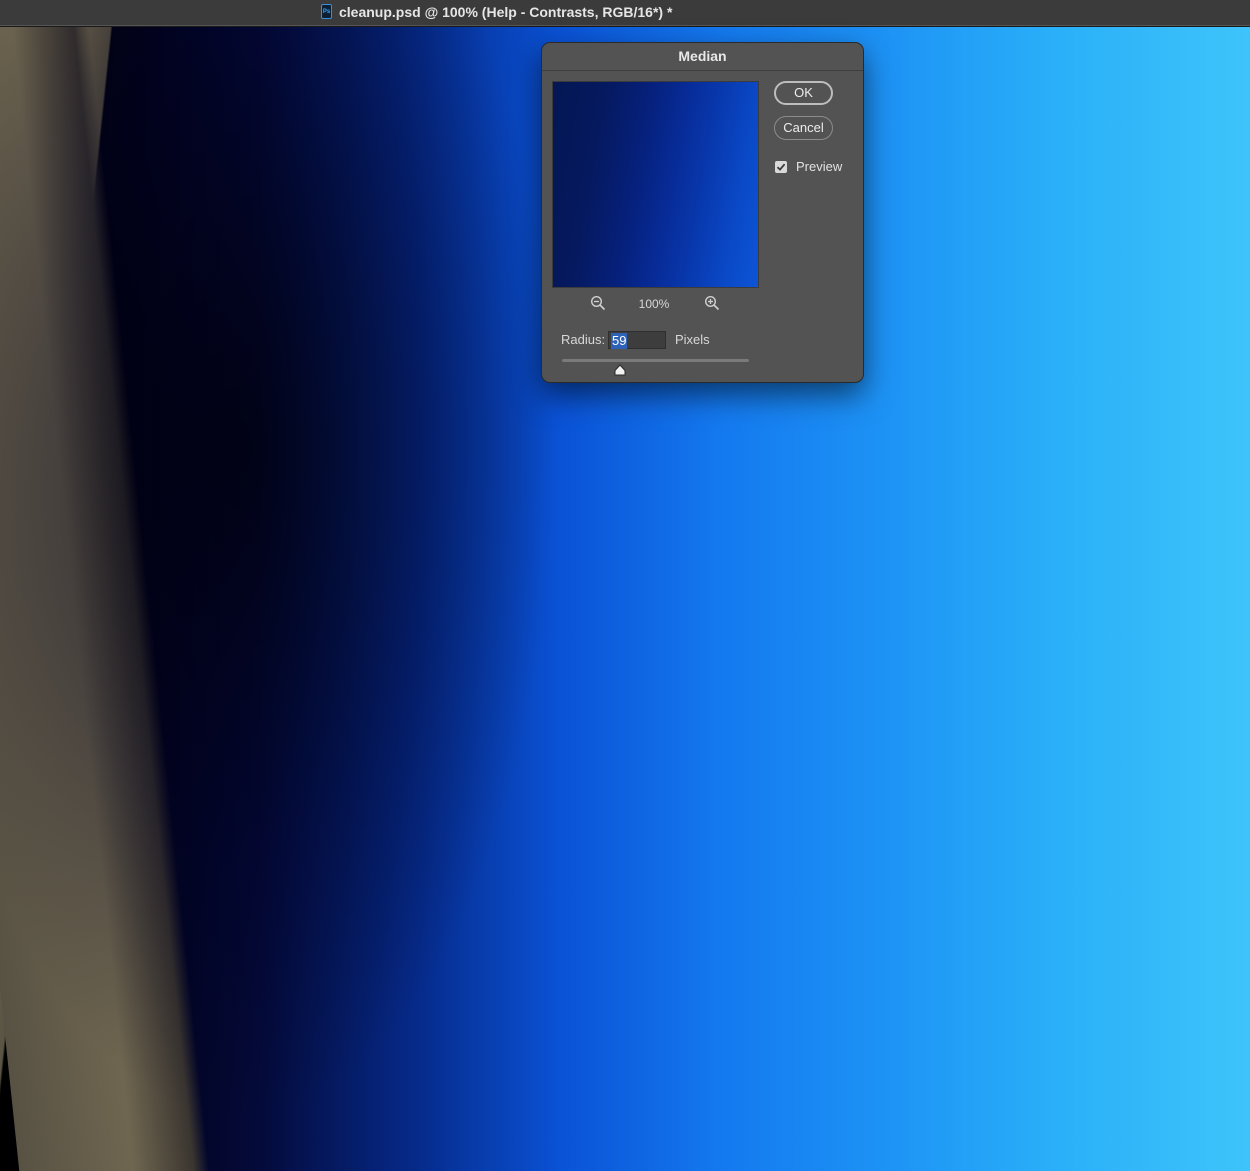 Image resolution: width=1250 pixels, height=1171 pixels. I want to click on ok-button: OK, so click(803, 93).